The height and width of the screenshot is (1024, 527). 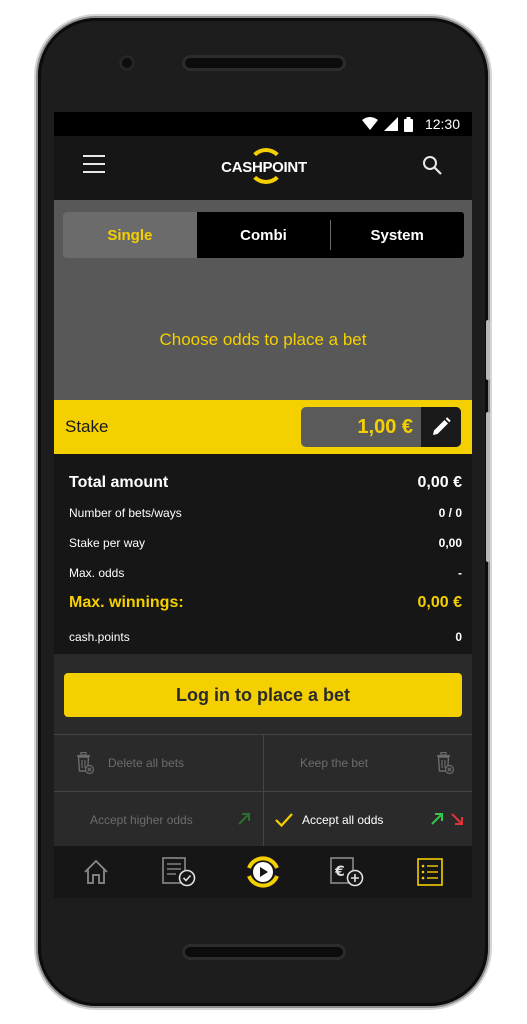 I want to click on my-bets-icon, so click(x=179, y=872).